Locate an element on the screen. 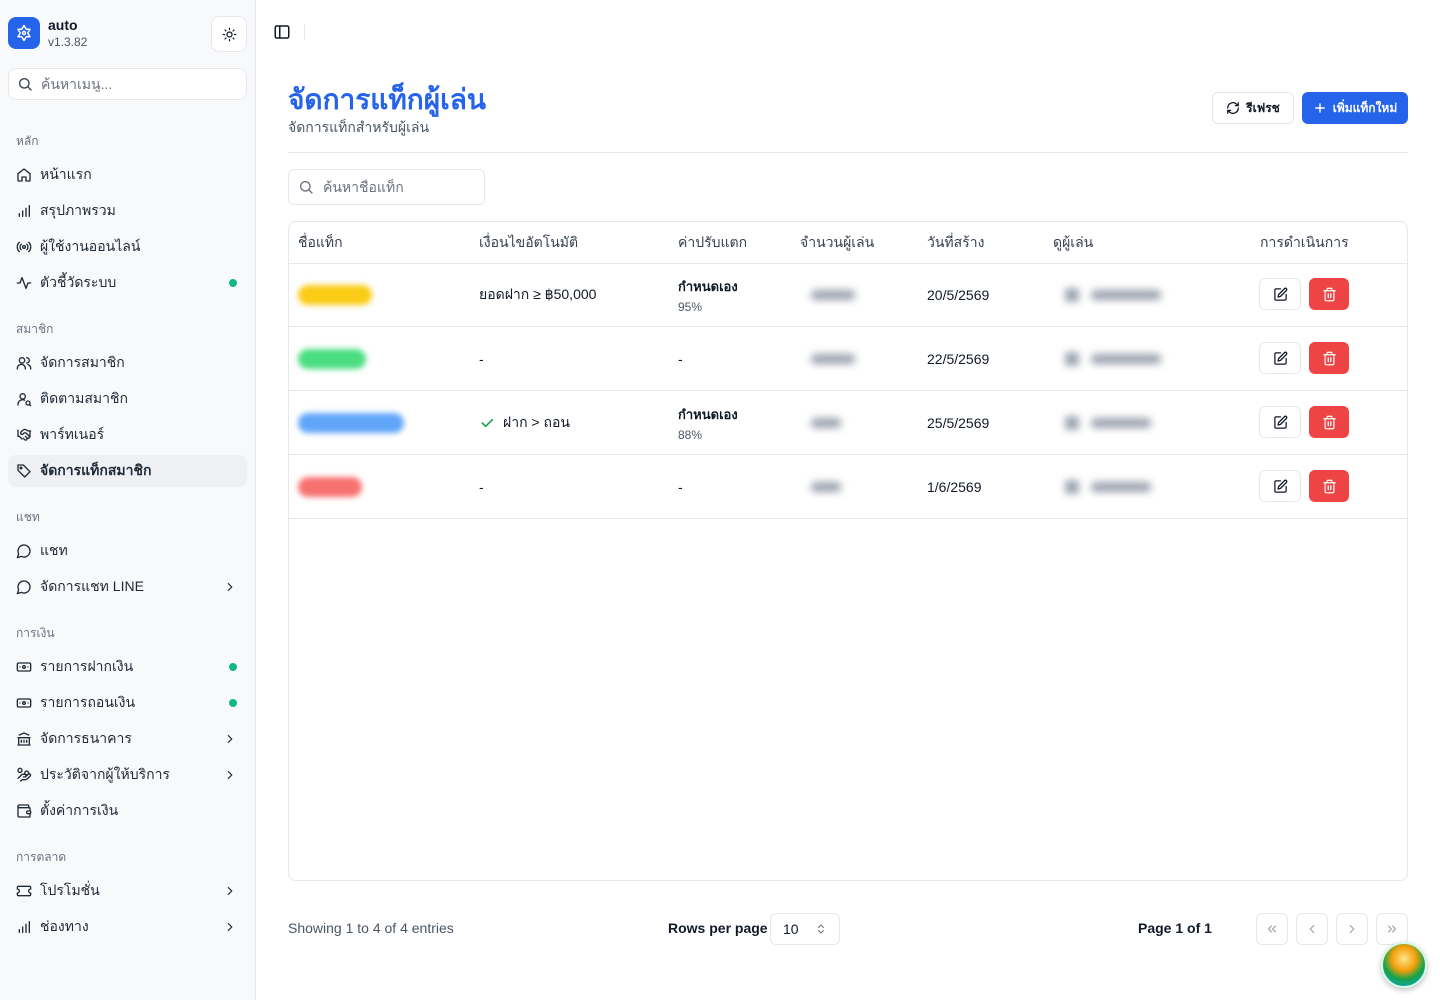 This screenshot has height=1000, width=1440. sidebar-item-label: แชท is located at coordinates (54, 550).